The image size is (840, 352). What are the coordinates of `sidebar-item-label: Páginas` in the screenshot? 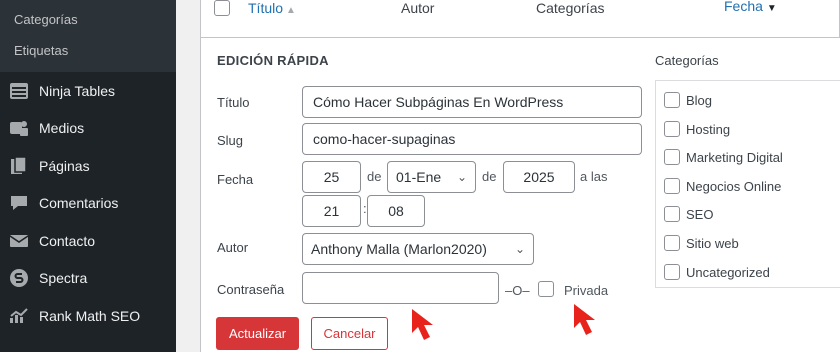 It's located at (64, 165).